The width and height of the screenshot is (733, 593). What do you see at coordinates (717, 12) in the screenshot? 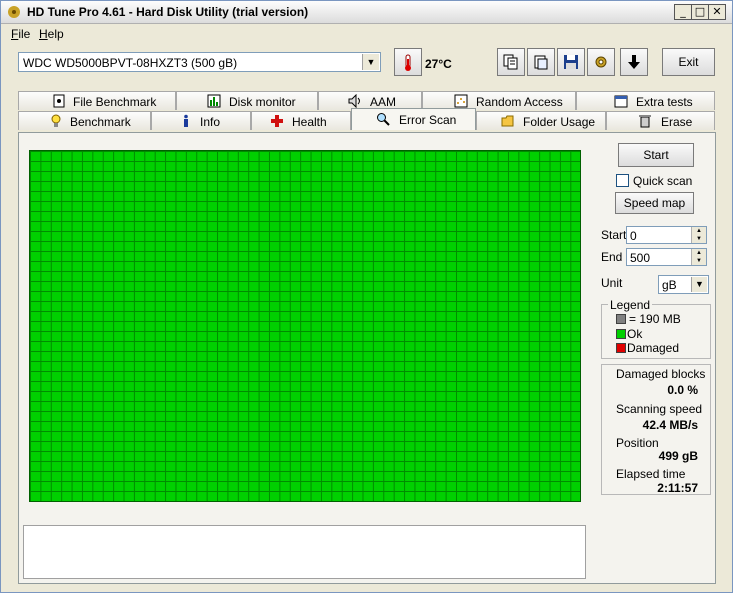
I see `close-button: ✕` at bounding box center [717, 12].